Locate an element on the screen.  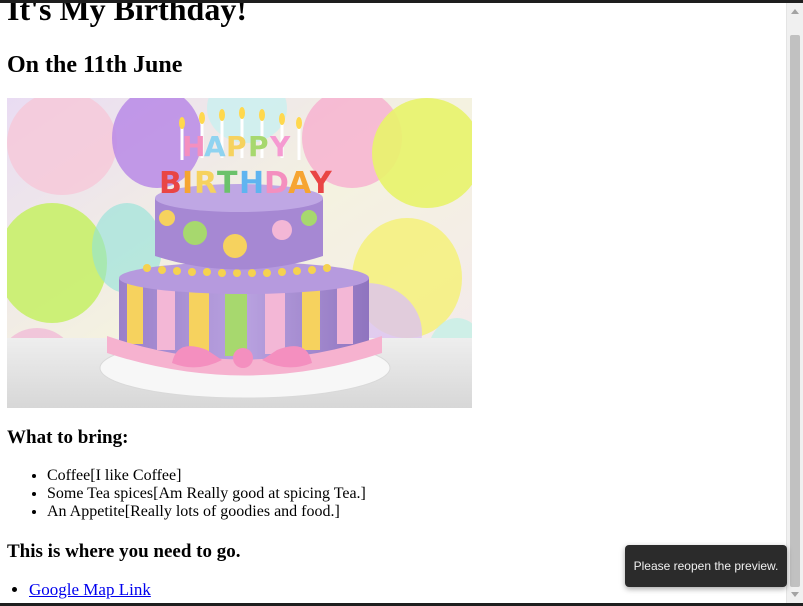
page-subtitle: On the 11th June is located at coordinates (95, 65).